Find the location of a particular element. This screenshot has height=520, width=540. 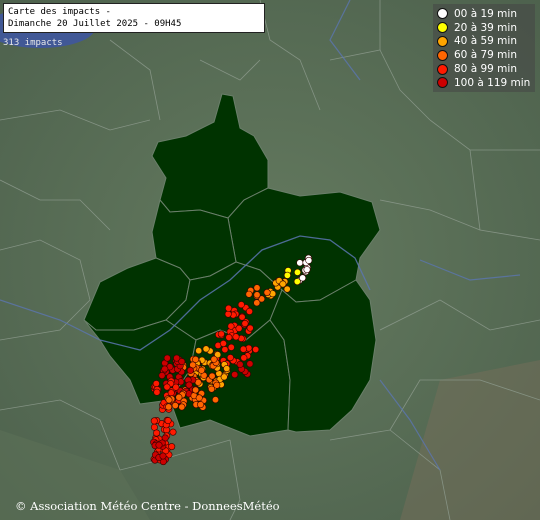

legend-item: 100 à 119 min is located at coordinates (484, 83).